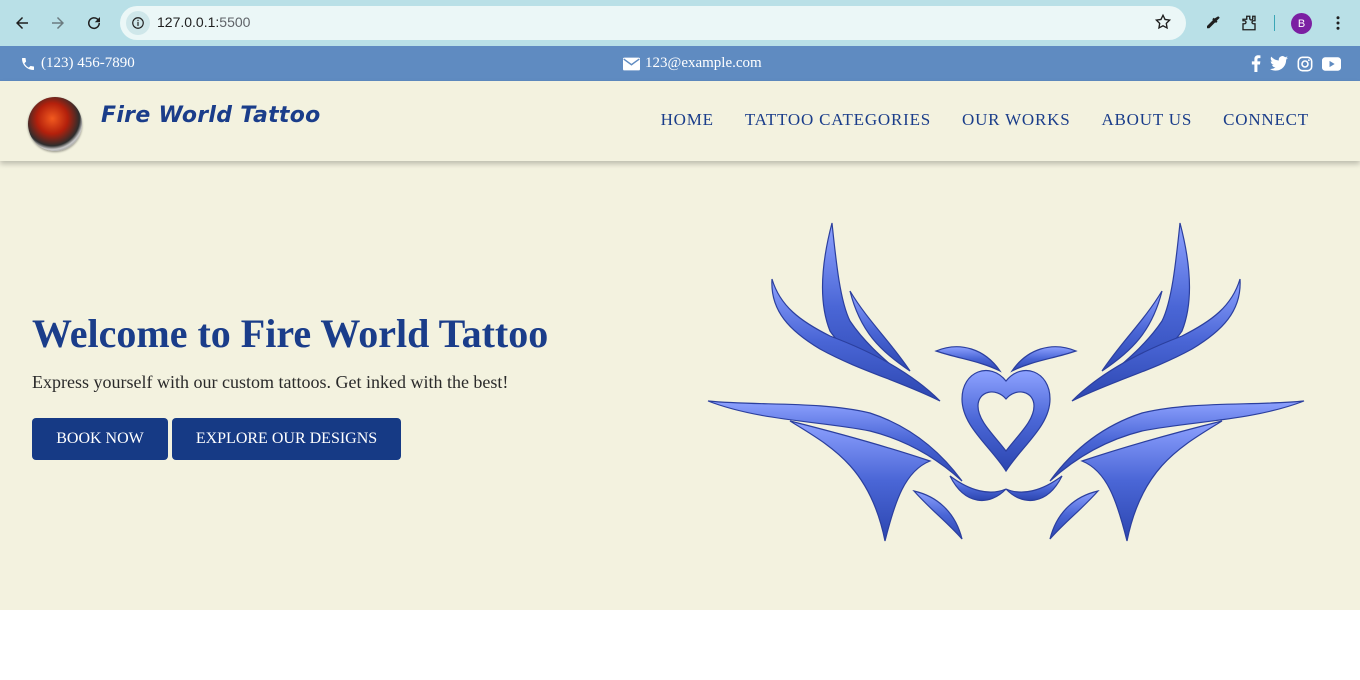  Describe the element at coordinates (235, 22) in the screenshot. I see `url-port: 5500` at that location.